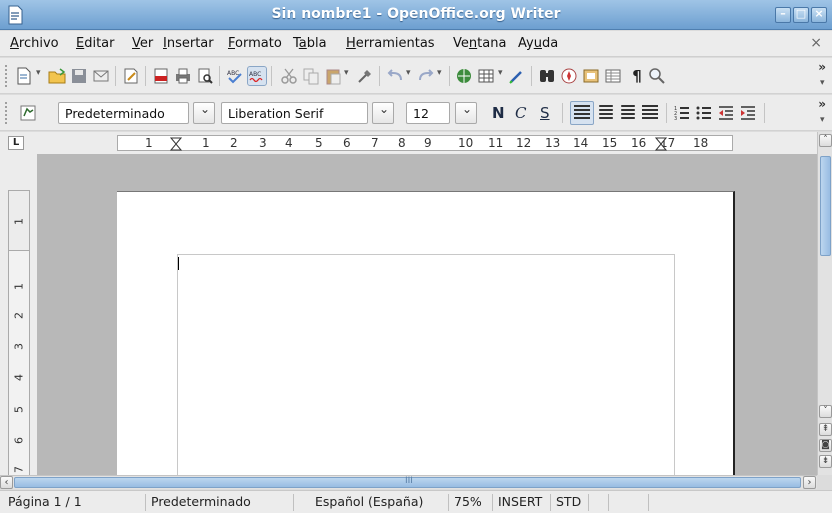  Describe the element at coordinates (628, 112) in the screenshot. I see `align-right-icon` at that location.